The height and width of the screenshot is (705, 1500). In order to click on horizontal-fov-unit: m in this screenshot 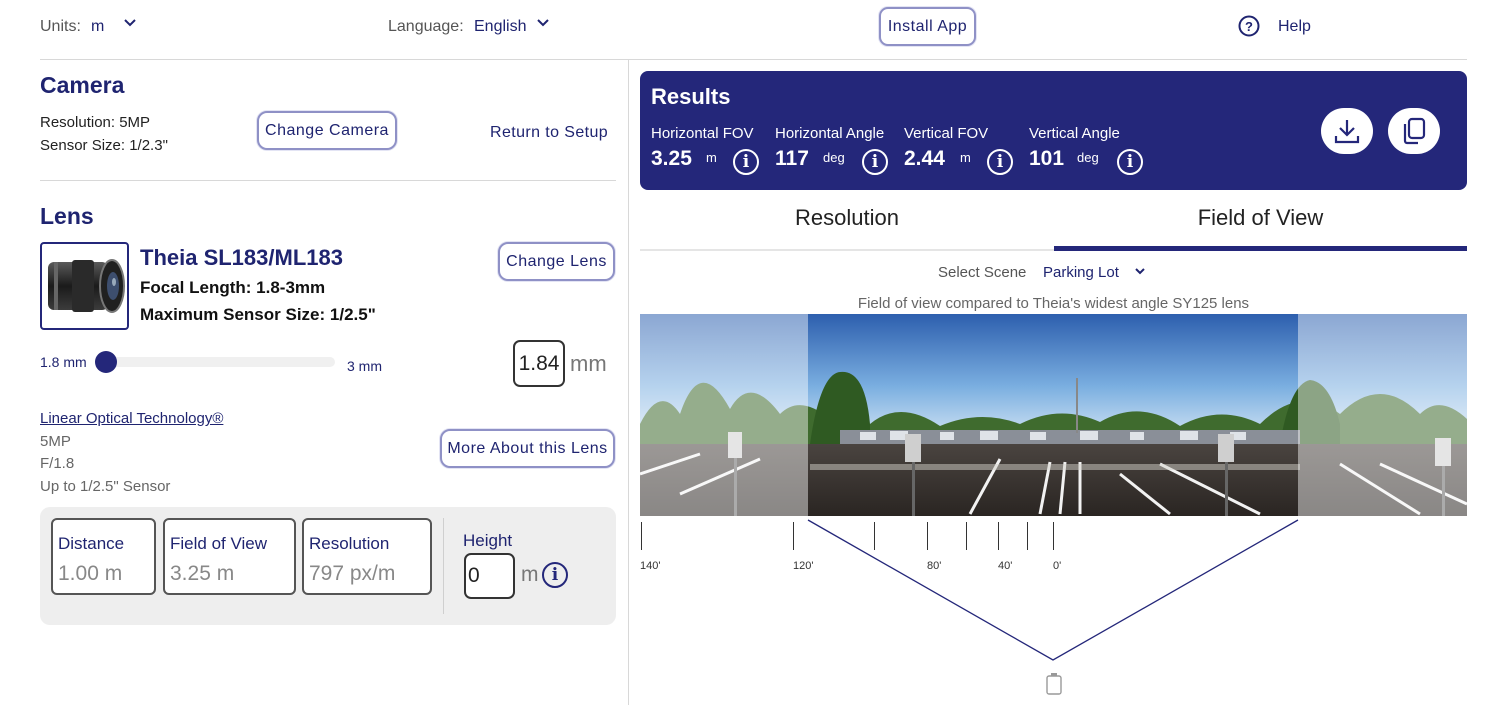, I will do `click(711, 157)`.